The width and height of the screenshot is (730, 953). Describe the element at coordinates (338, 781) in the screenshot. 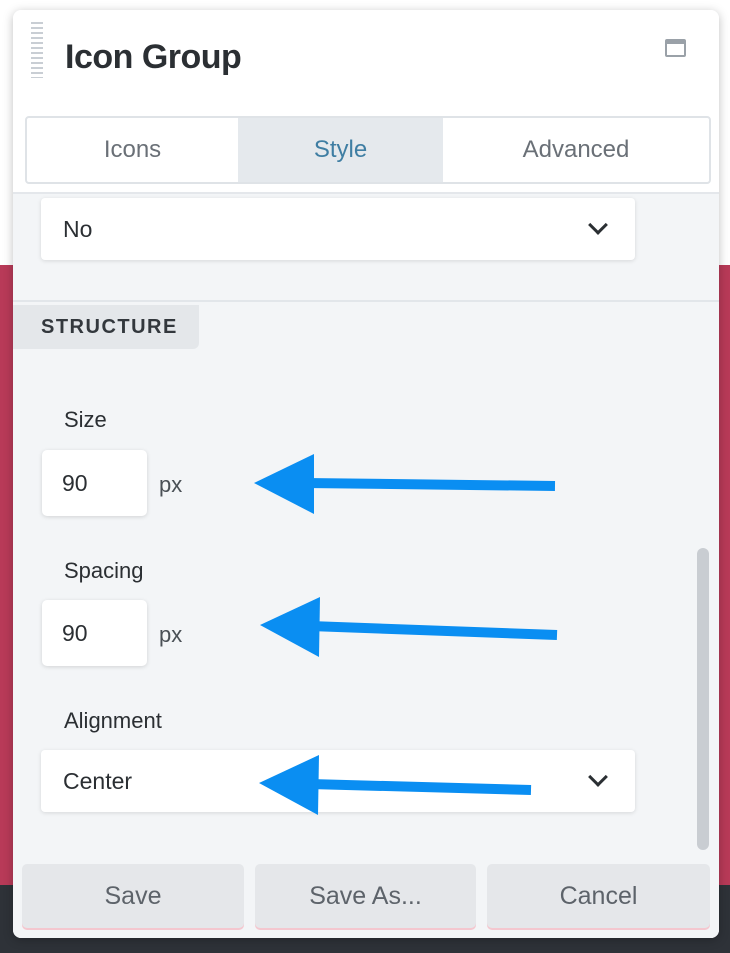

I see `alignment-select: Center` at that location.